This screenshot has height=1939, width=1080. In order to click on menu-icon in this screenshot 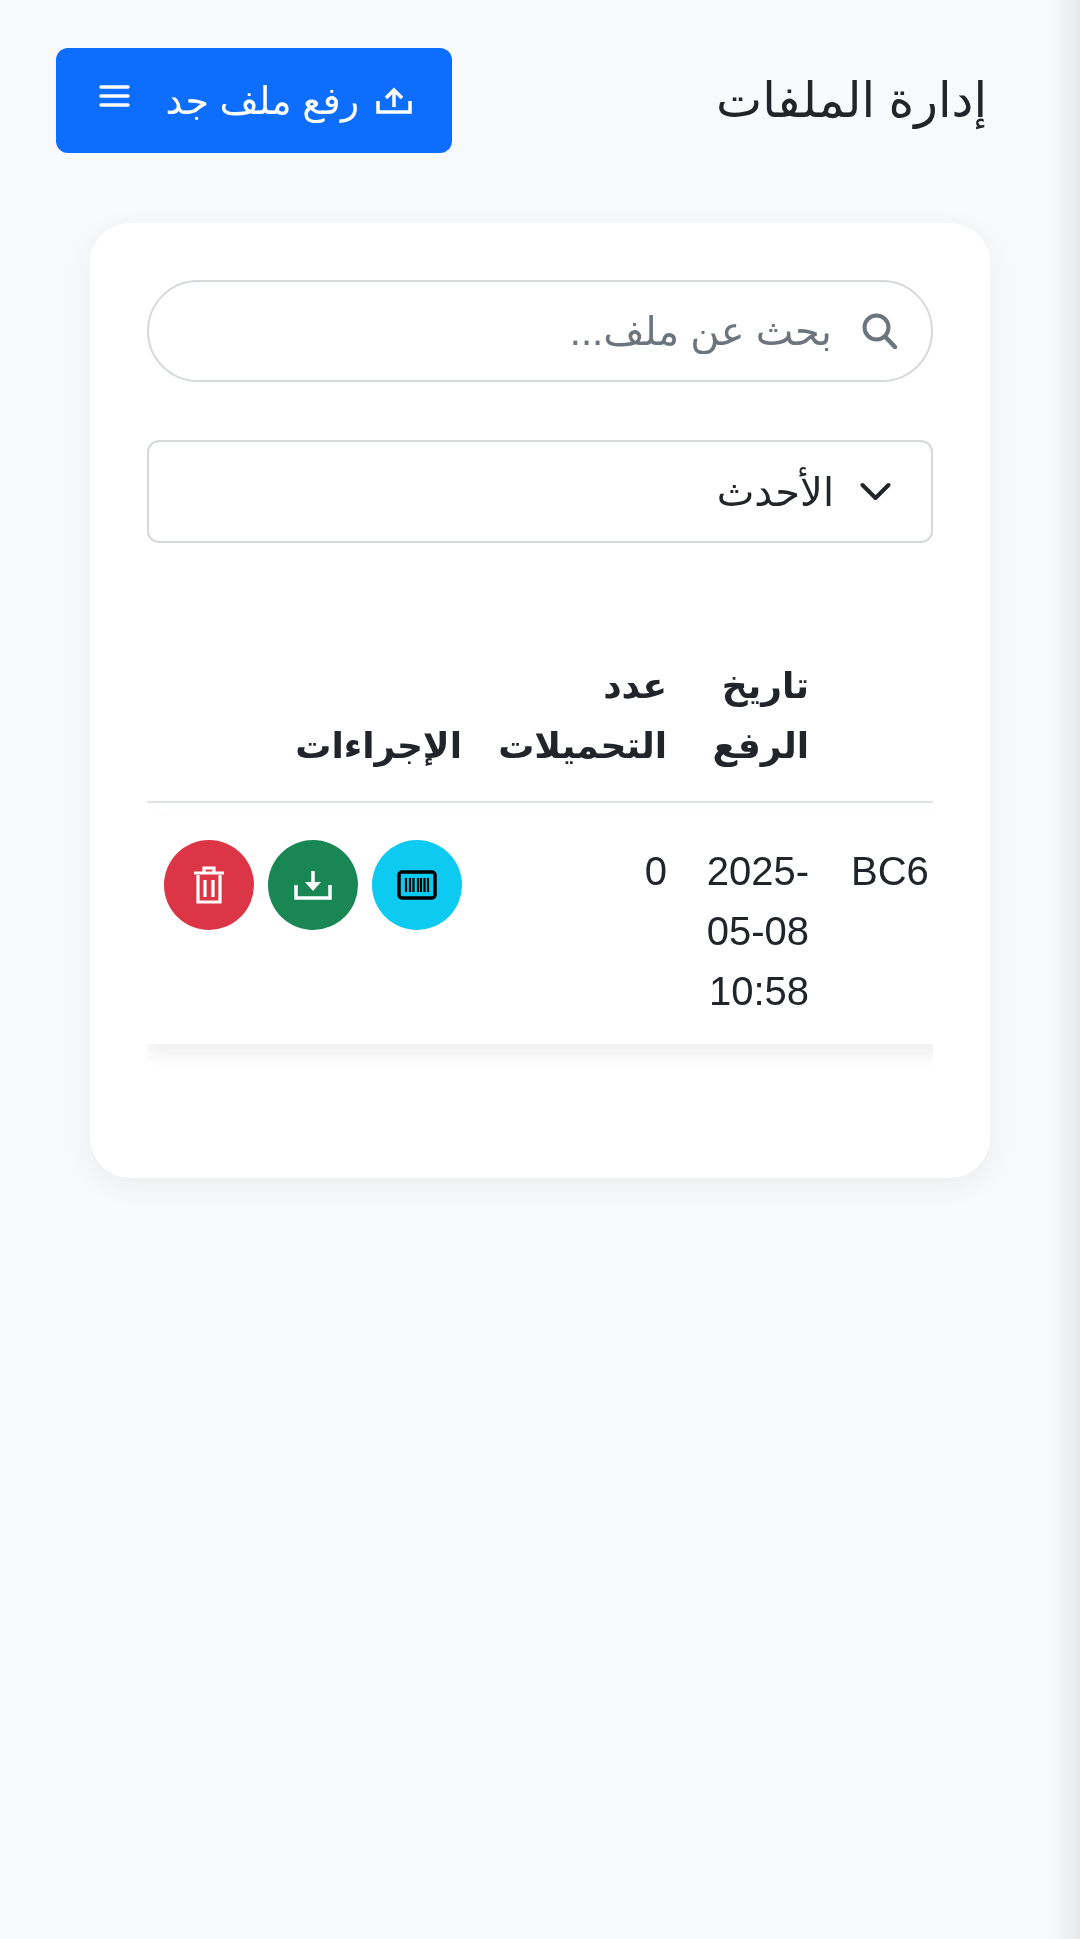, I will do `click(114, 96)`.